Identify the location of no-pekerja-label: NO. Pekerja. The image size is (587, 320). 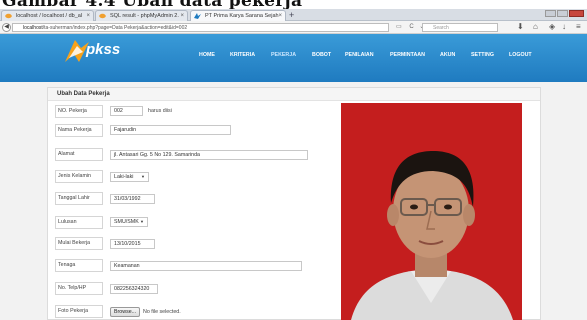
(79, 111).